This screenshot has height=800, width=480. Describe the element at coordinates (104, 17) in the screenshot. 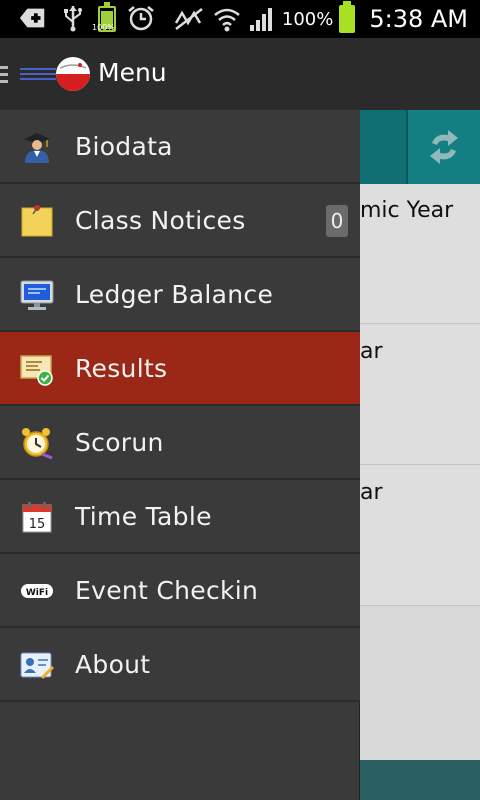

I see `battery-small-icon: 100%` at that location.